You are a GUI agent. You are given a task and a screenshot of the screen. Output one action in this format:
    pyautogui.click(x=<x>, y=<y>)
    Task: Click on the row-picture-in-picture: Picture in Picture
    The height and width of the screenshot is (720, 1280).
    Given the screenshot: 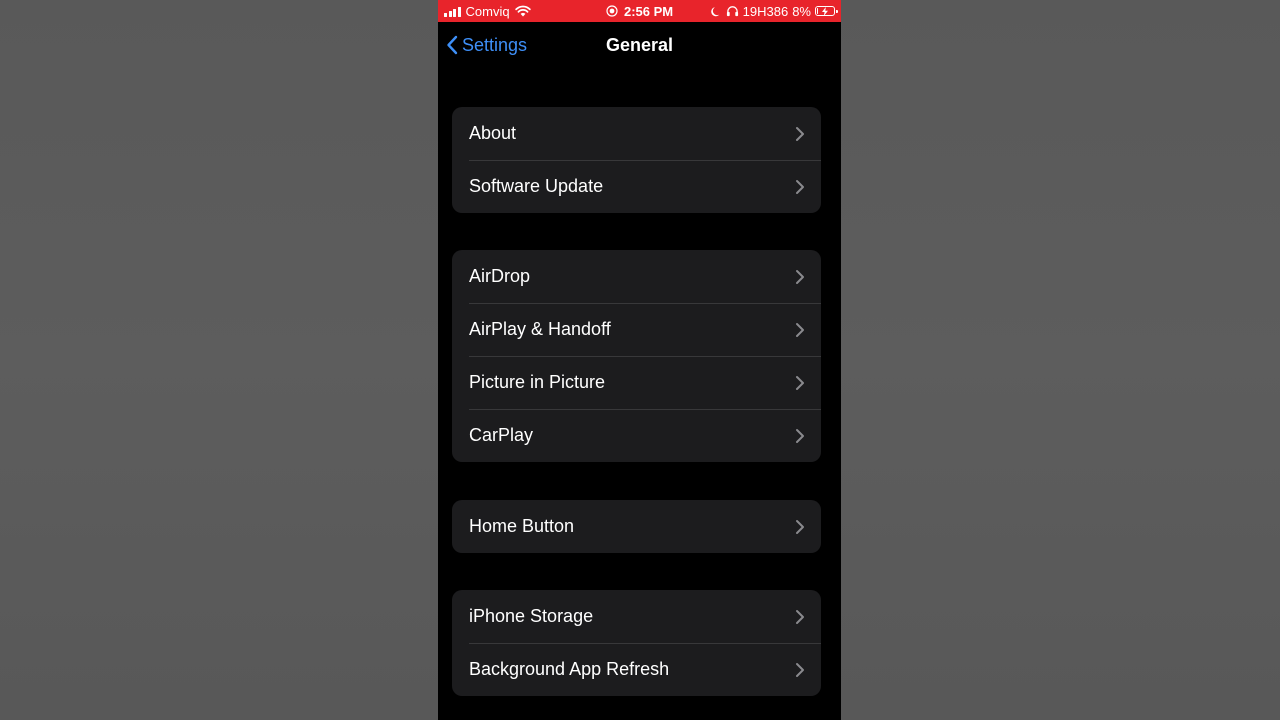 What is the action you would take?
    pyautogui.click(x=636, y=382)
    